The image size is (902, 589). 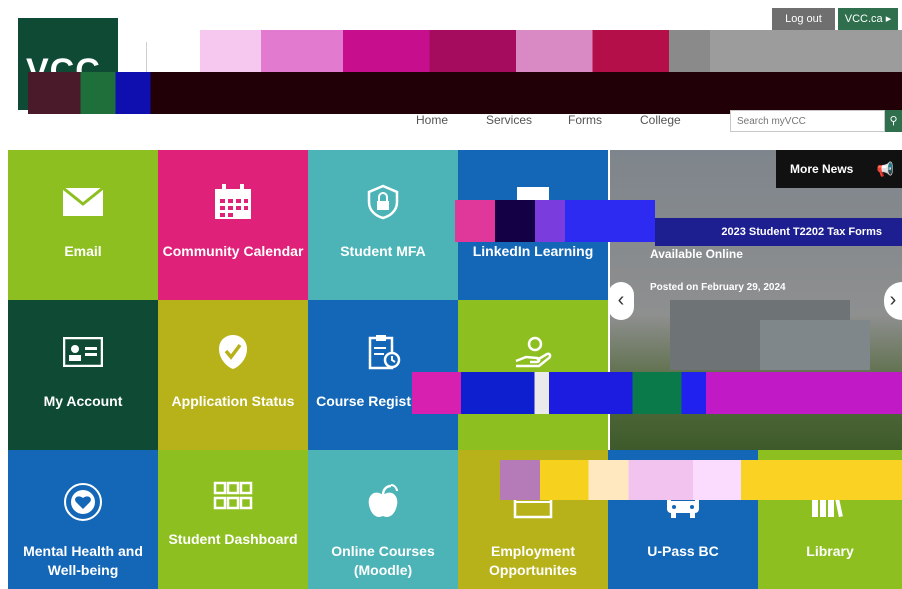 I want to click on search-icon: ⚲, so click(x=893, y=121).